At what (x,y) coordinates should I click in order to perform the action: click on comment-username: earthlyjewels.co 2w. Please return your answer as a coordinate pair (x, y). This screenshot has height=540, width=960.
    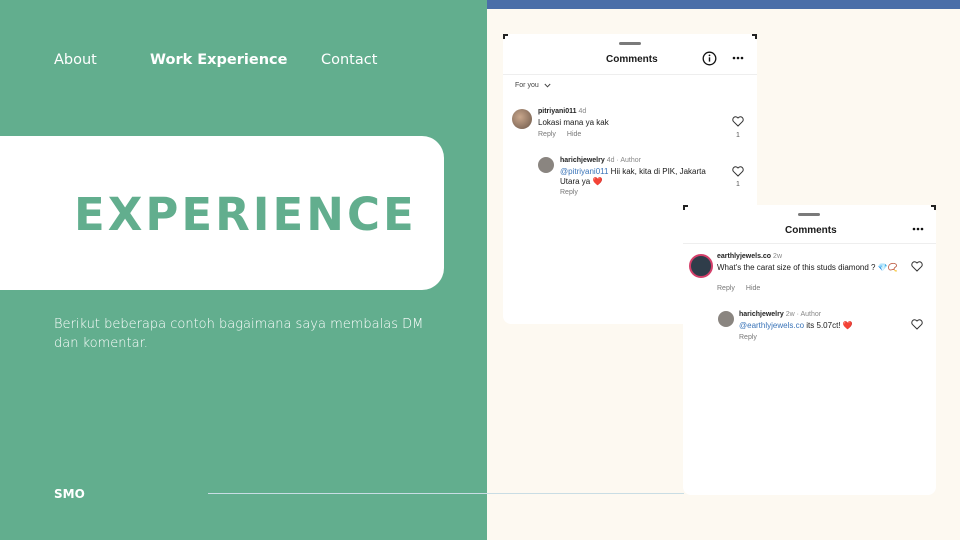
    Looking at the image, I should click on (749, 256).